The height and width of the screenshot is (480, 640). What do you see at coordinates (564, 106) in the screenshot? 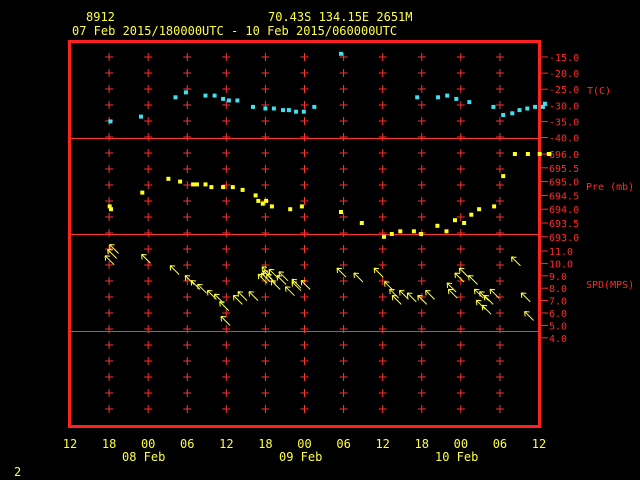
I see `temperature-tick-label: -30.0` at bounding box center [564, 106].